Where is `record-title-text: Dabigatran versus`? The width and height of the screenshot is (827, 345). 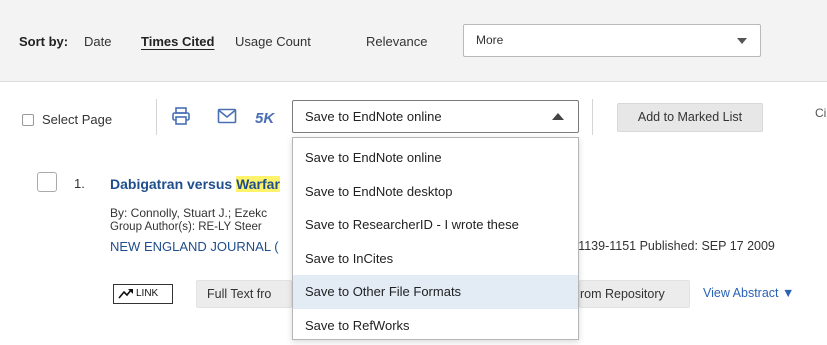 record-title-text: Dabigatran versus is located at coordinates (173, 184).